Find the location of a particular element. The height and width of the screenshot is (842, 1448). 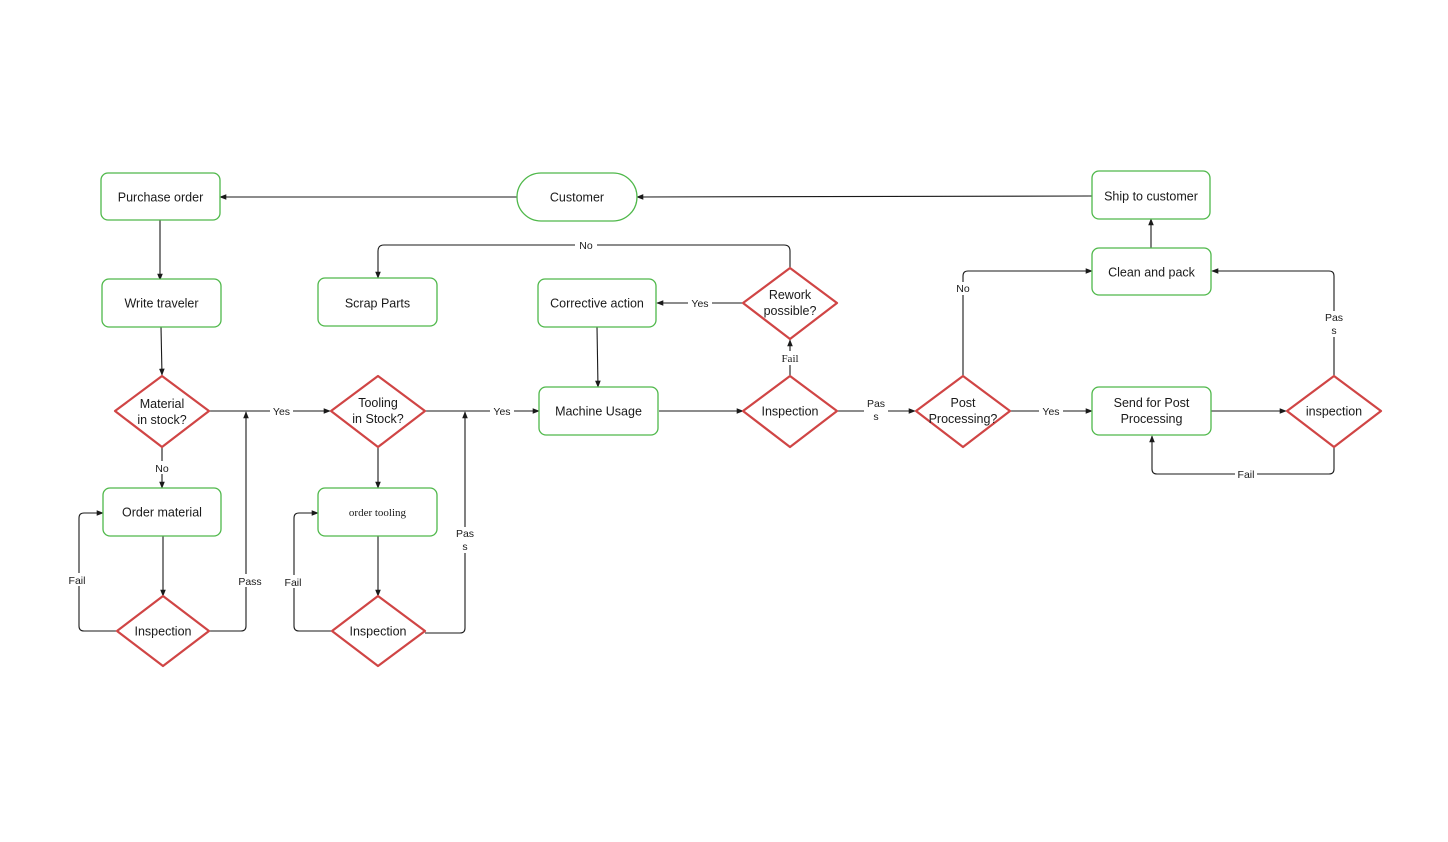

node-inspection-material: Inspection is located at coordinates (163, 631).